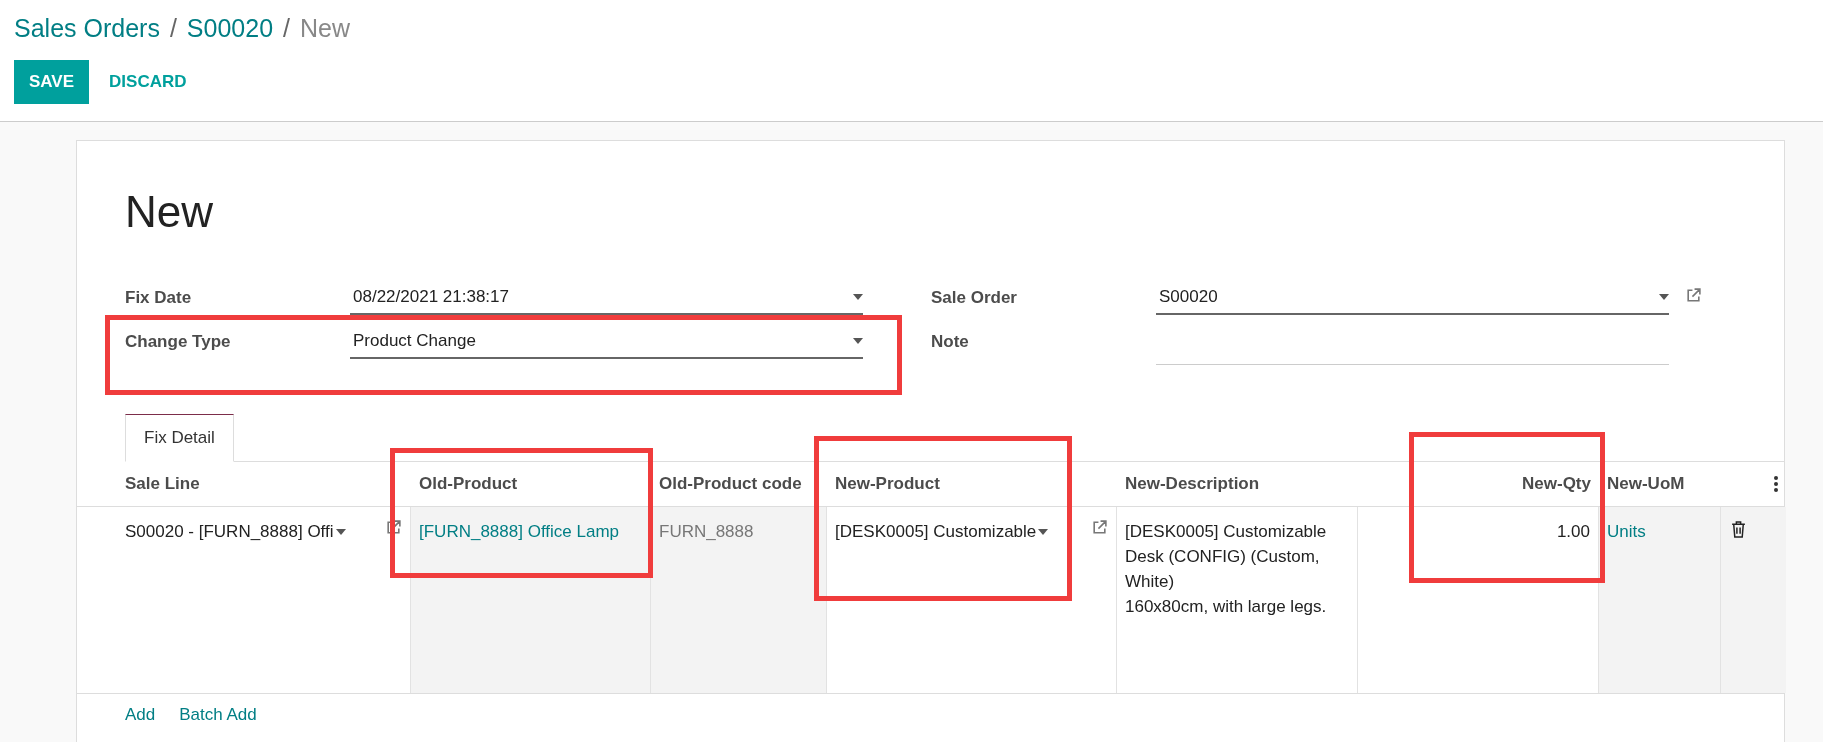 The width and height of the screenshot is (1823, 742). What do you see at coordinates (1573, 531) in the screenshot?
I see `quantity-text: 1.00` at bounding box center [1573, 531].